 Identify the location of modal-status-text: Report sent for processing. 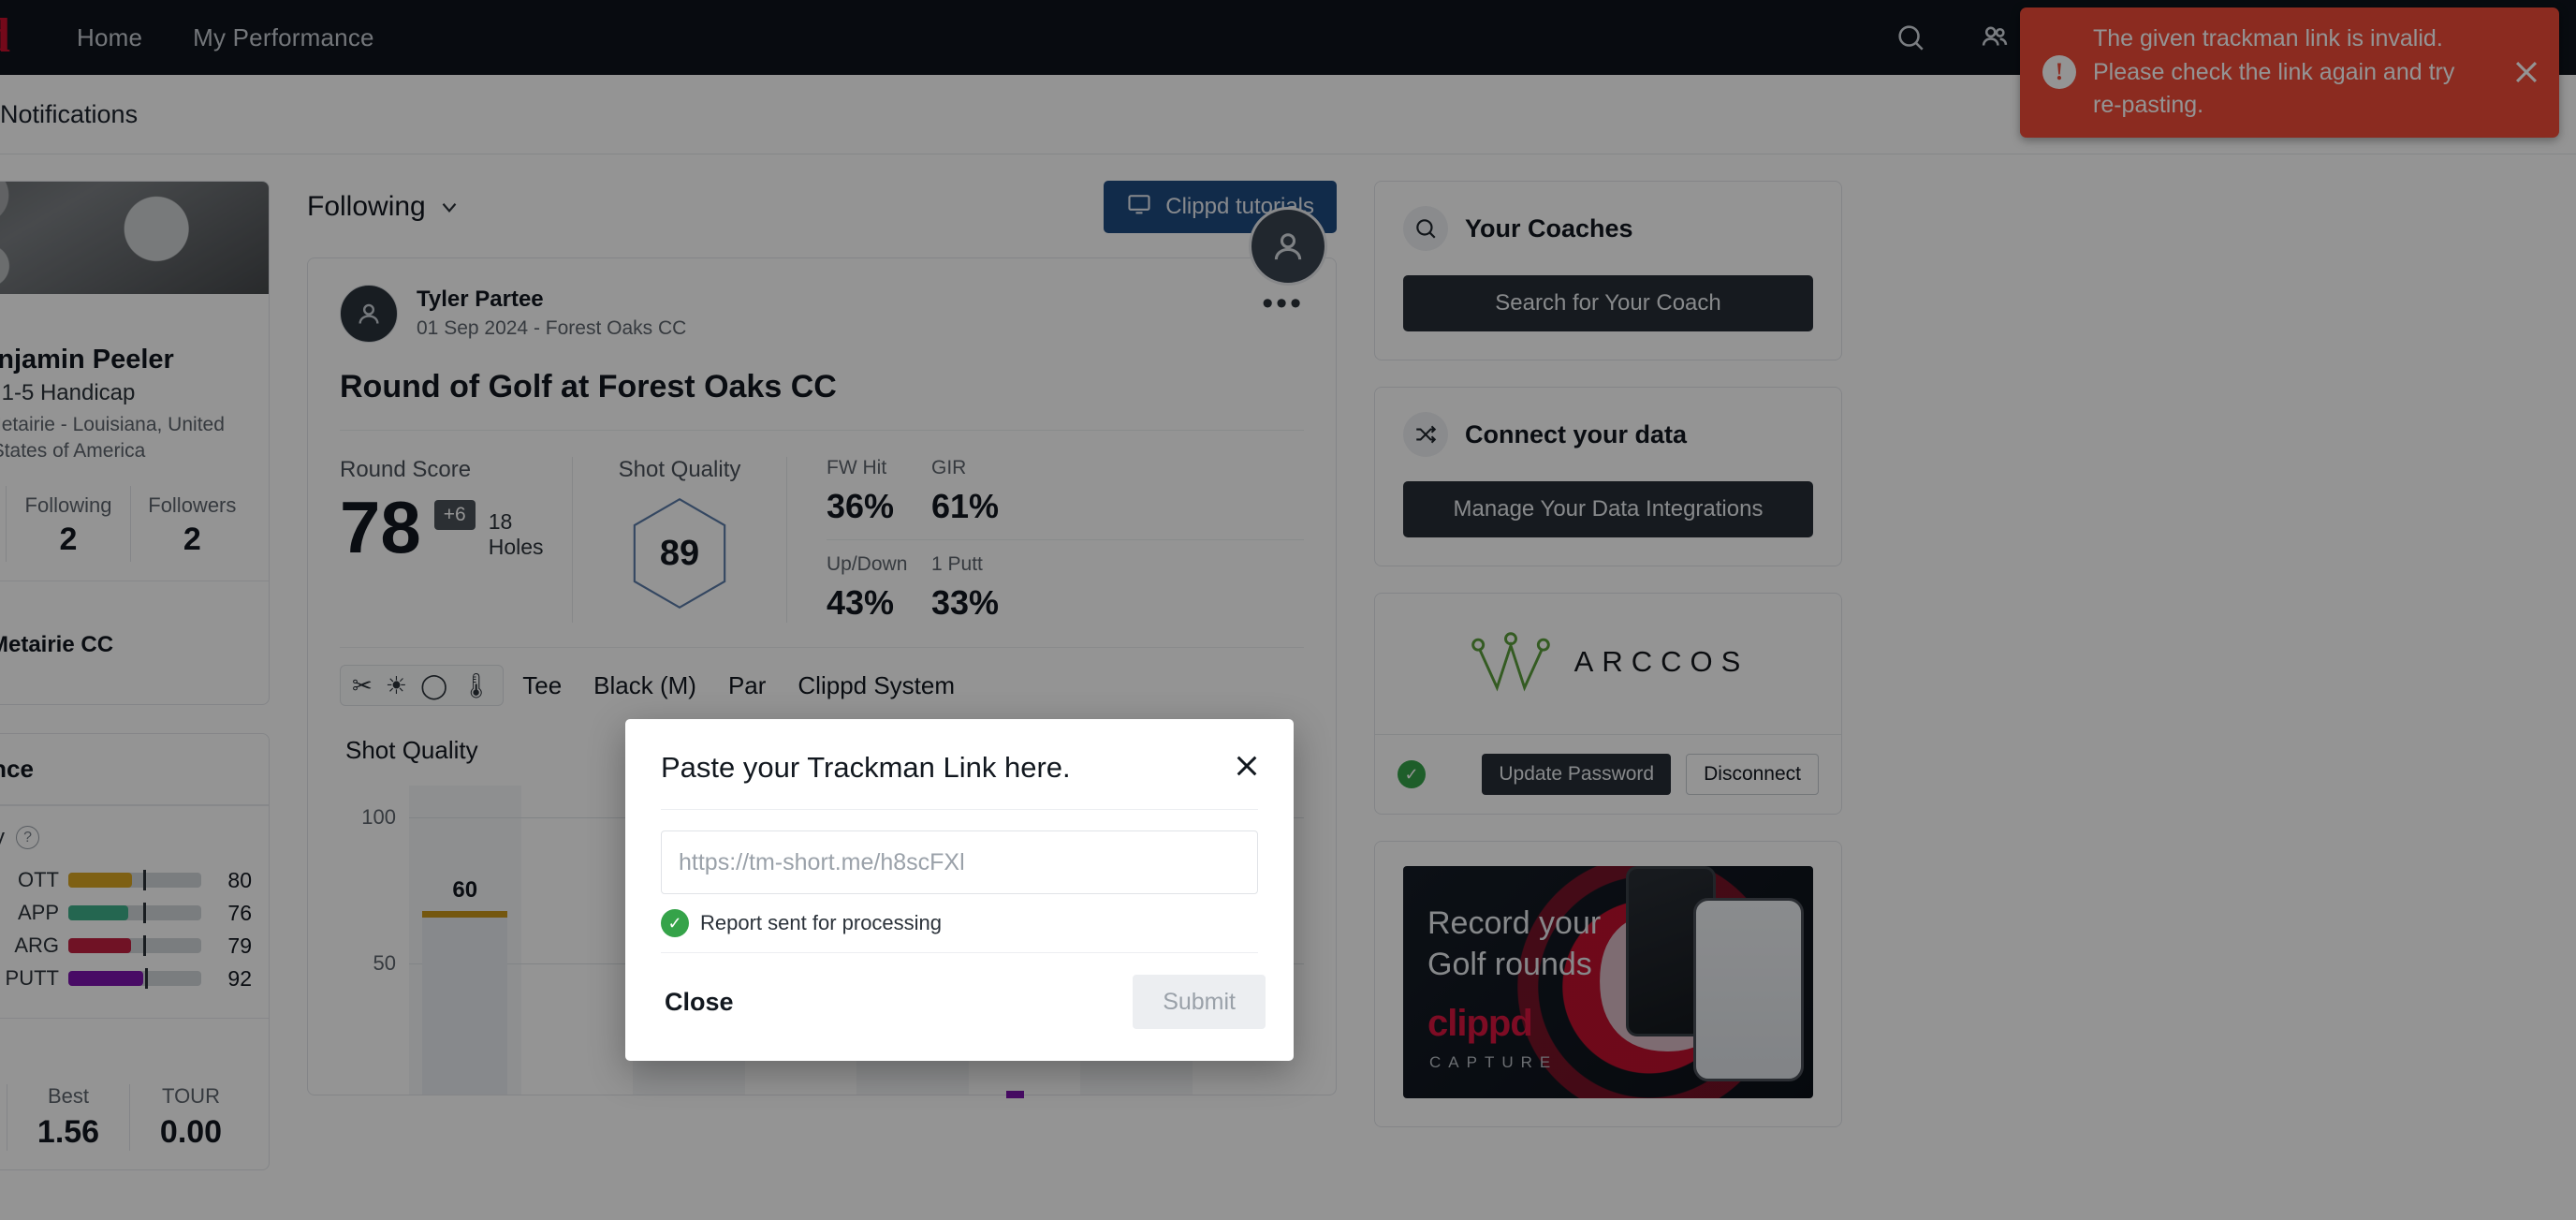
(822, 922).